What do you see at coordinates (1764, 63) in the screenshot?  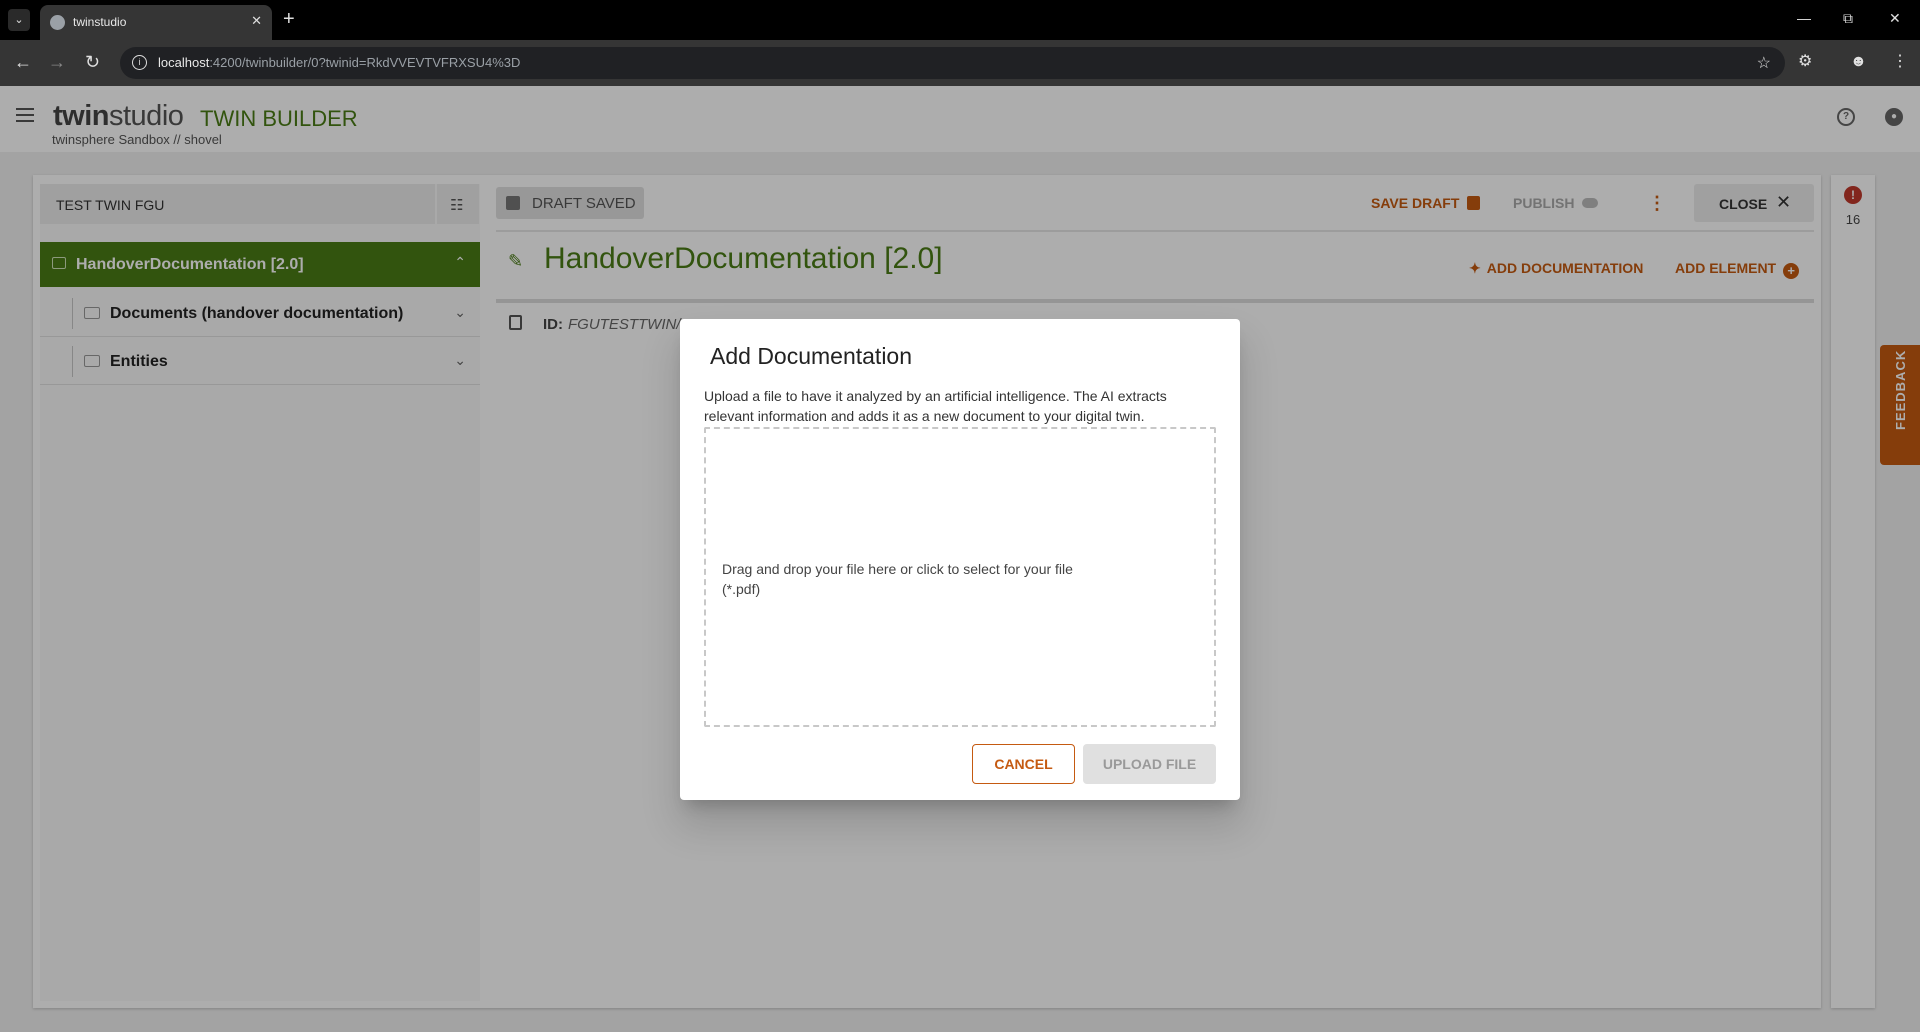 I see `bookmark-star-icon: ☆` at bounding box center [1764, 63].